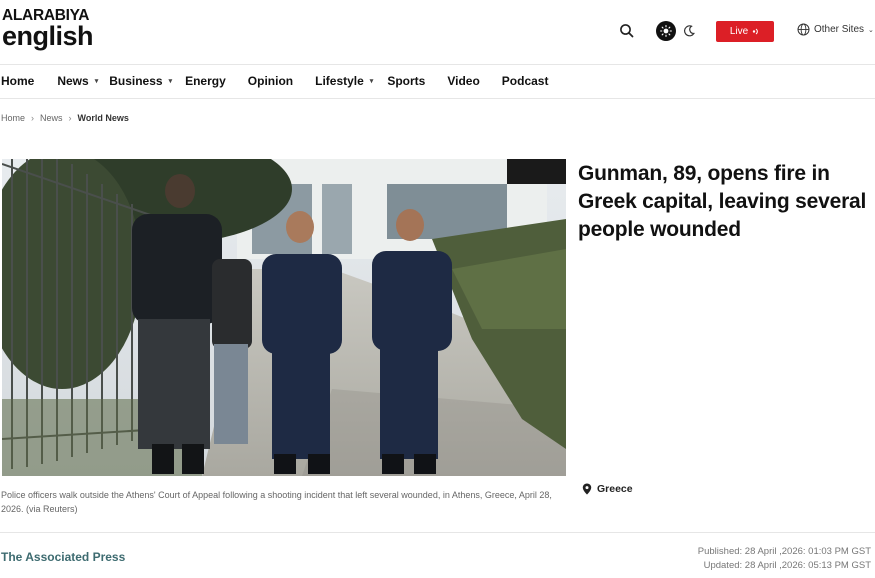  What do you see at coordinates (689, 31) in the screenshot?
I see `moon-icon` at bounding box center [689, 31].